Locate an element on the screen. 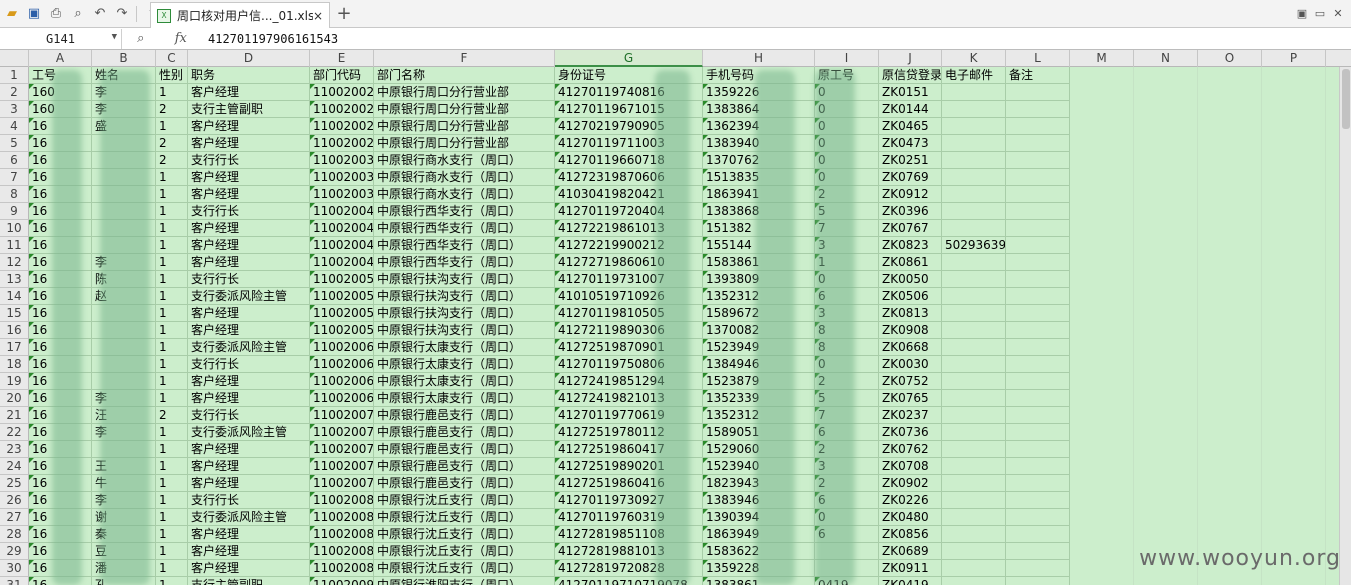 Image resolution: width=1351 pixels, height=585 pixels. function-icon: fx is located at coordinates (181, 38).